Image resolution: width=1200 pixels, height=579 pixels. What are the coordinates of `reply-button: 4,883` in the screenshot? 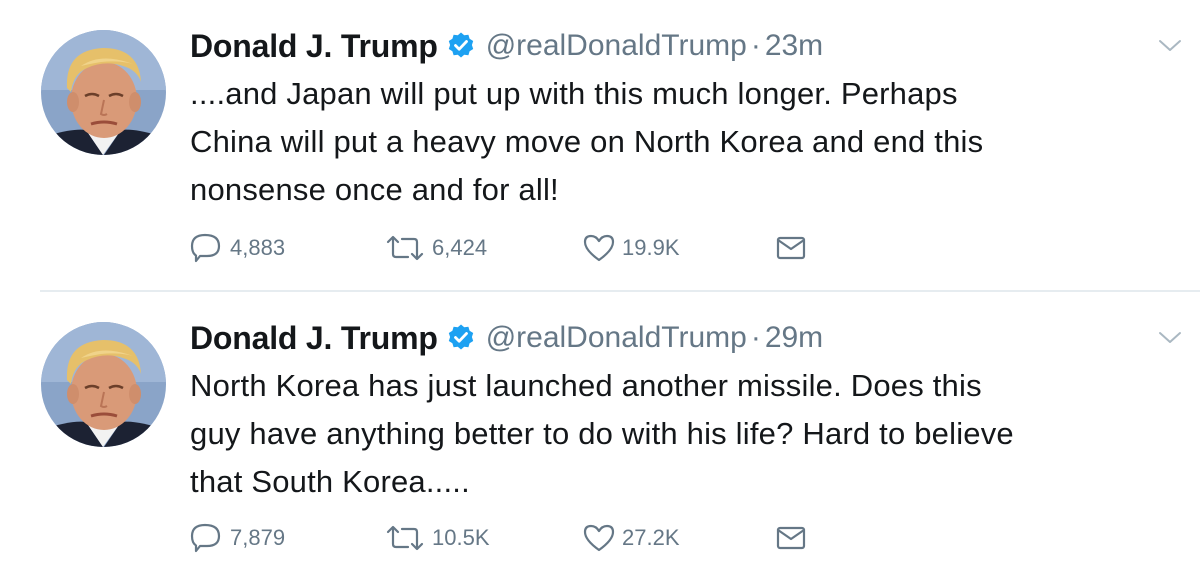 It's located at (237, 248).